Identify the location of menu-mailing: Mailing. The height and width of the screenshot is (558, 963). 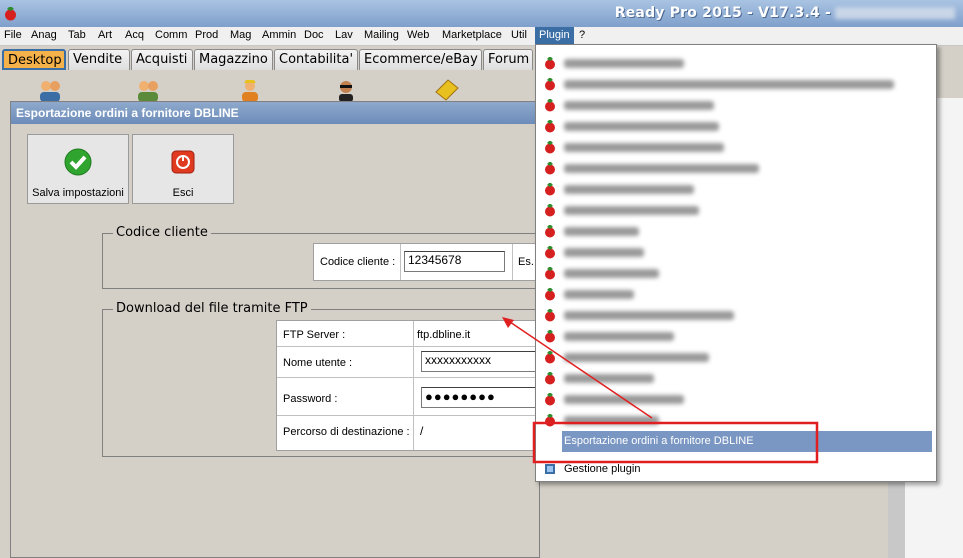
(381, 35).